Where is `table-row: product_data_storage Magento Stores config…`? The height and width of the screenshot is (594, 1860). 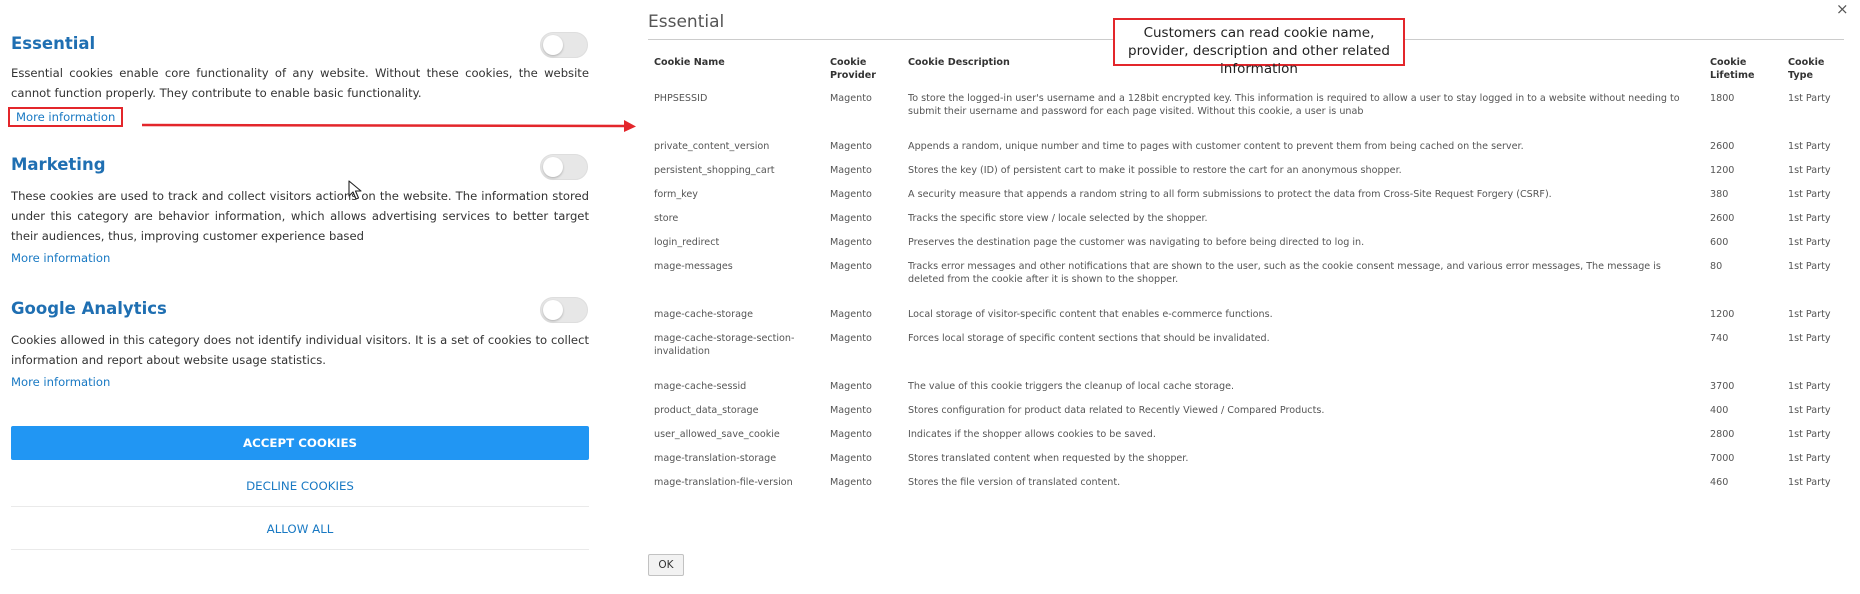
table-row: product_data_storage Magento Stores config… is located at coordinates (1246, 416).